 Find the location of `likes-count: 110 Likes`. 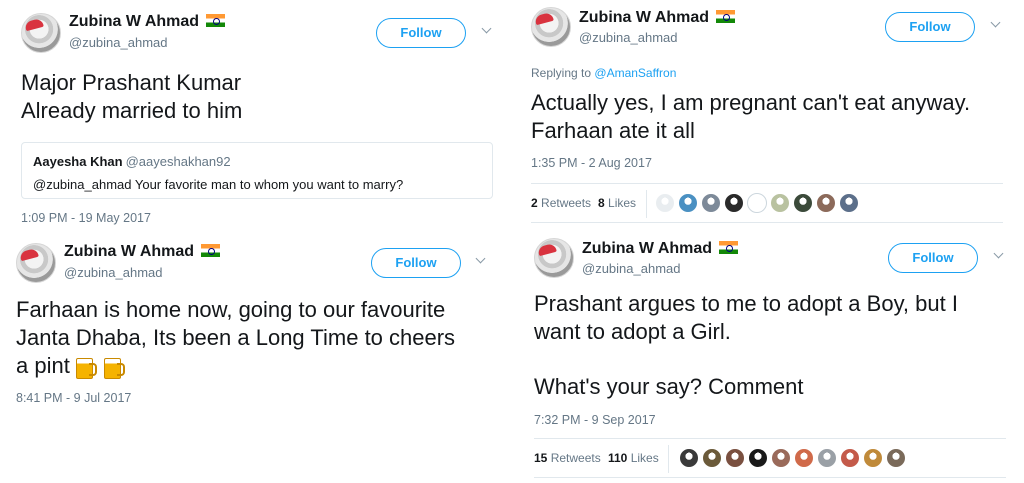

likes-count: 110 Likes is located at coordinates (633, 458).